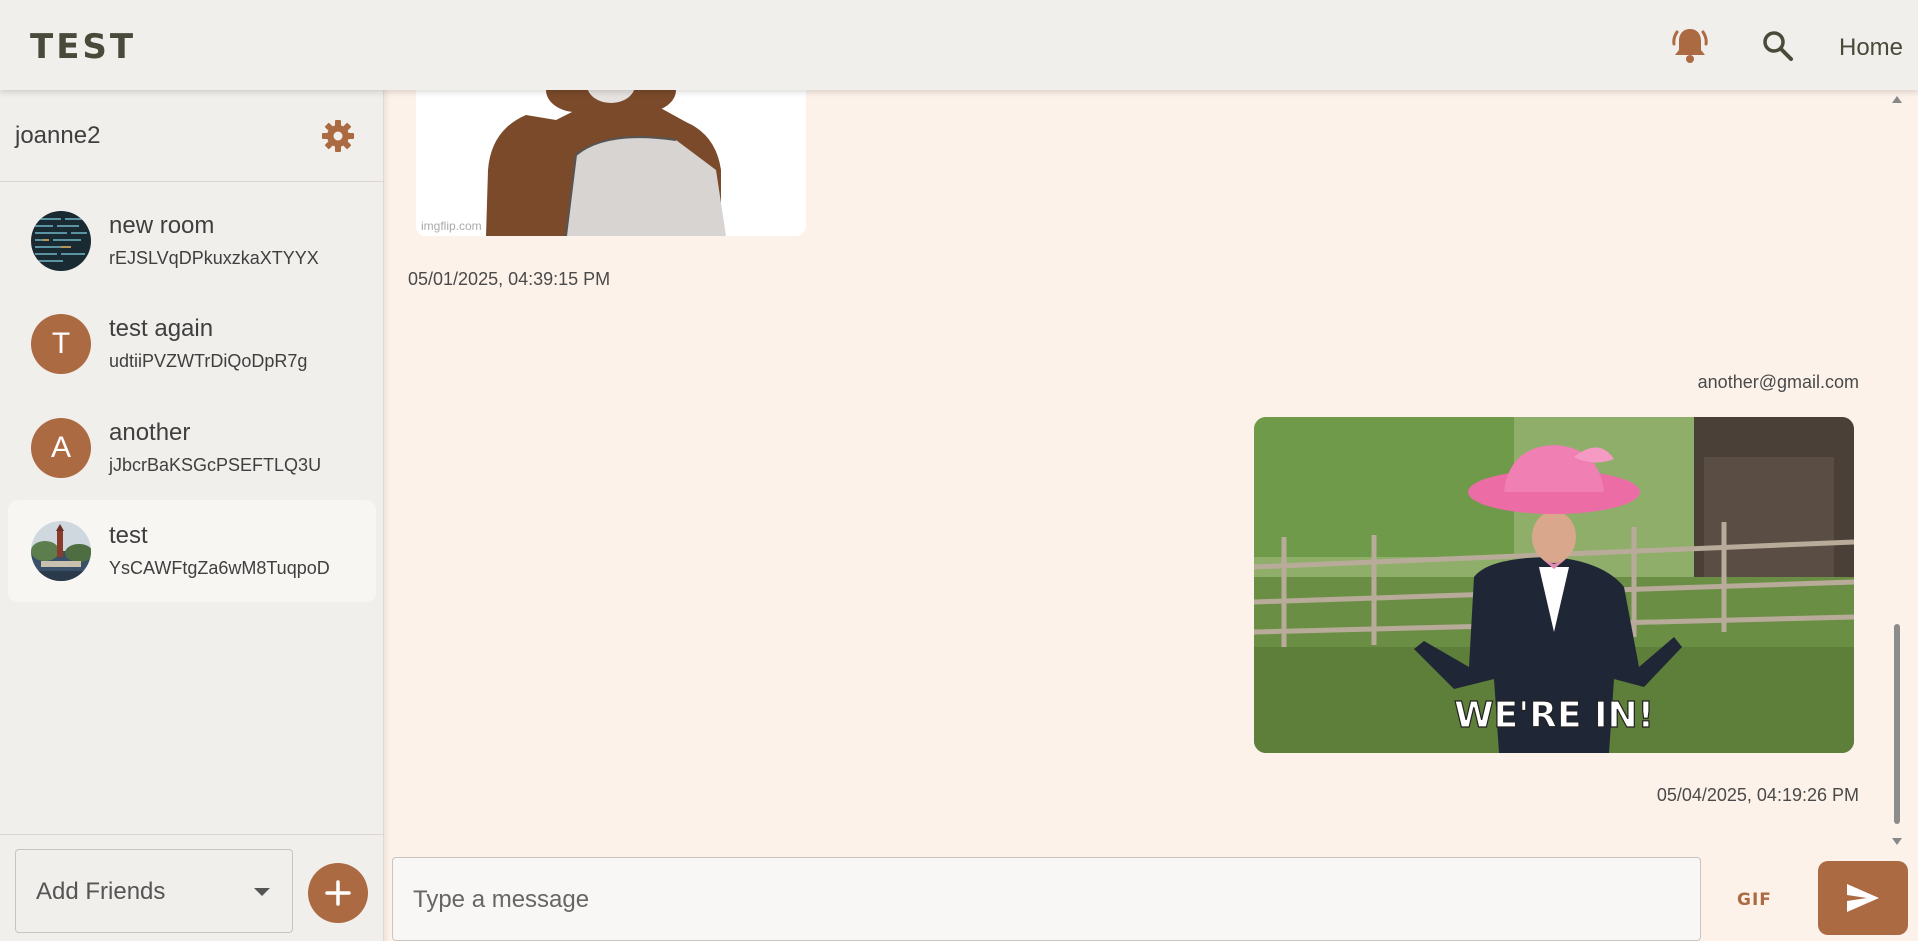 This screenshot has width=1918, height=941. What do you see at coordinates (1871, 48) in the screenshot?
I see `home-link: Home` at bounding box center [1871, 48].